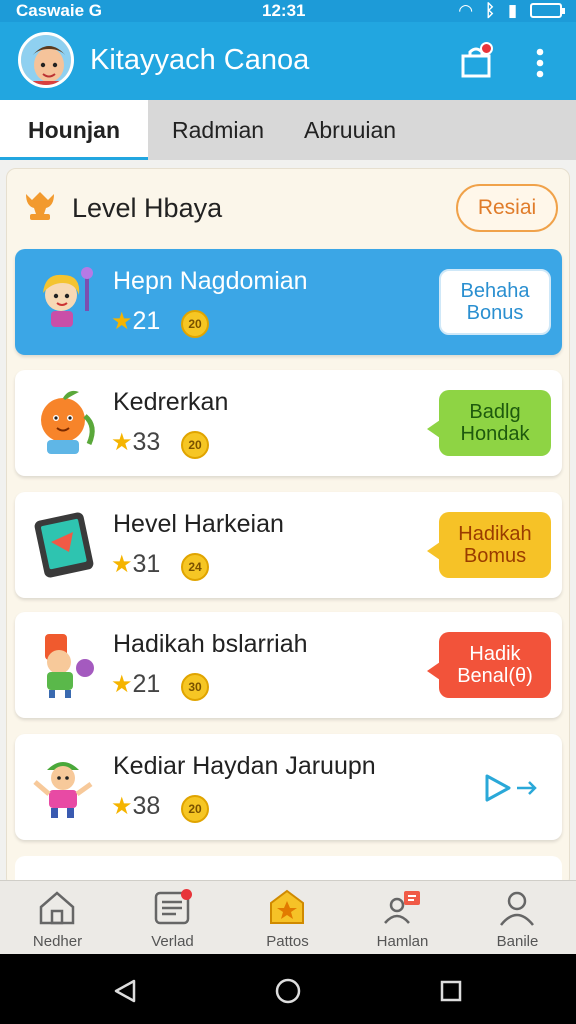 This screenshot has height=1024, width=576. What do you see at coordinates (171, 402) in the screenshot?
I see `level-name: Kedrerkan` at bounding box center [171, 402].